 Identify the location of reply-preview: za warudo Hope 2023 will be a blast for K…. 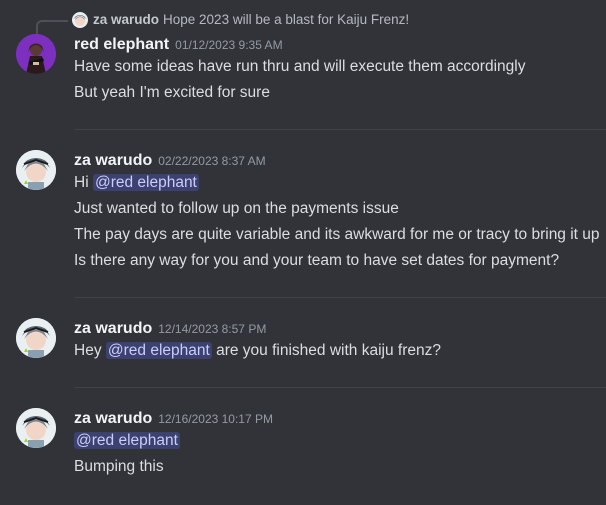
(251, 19).